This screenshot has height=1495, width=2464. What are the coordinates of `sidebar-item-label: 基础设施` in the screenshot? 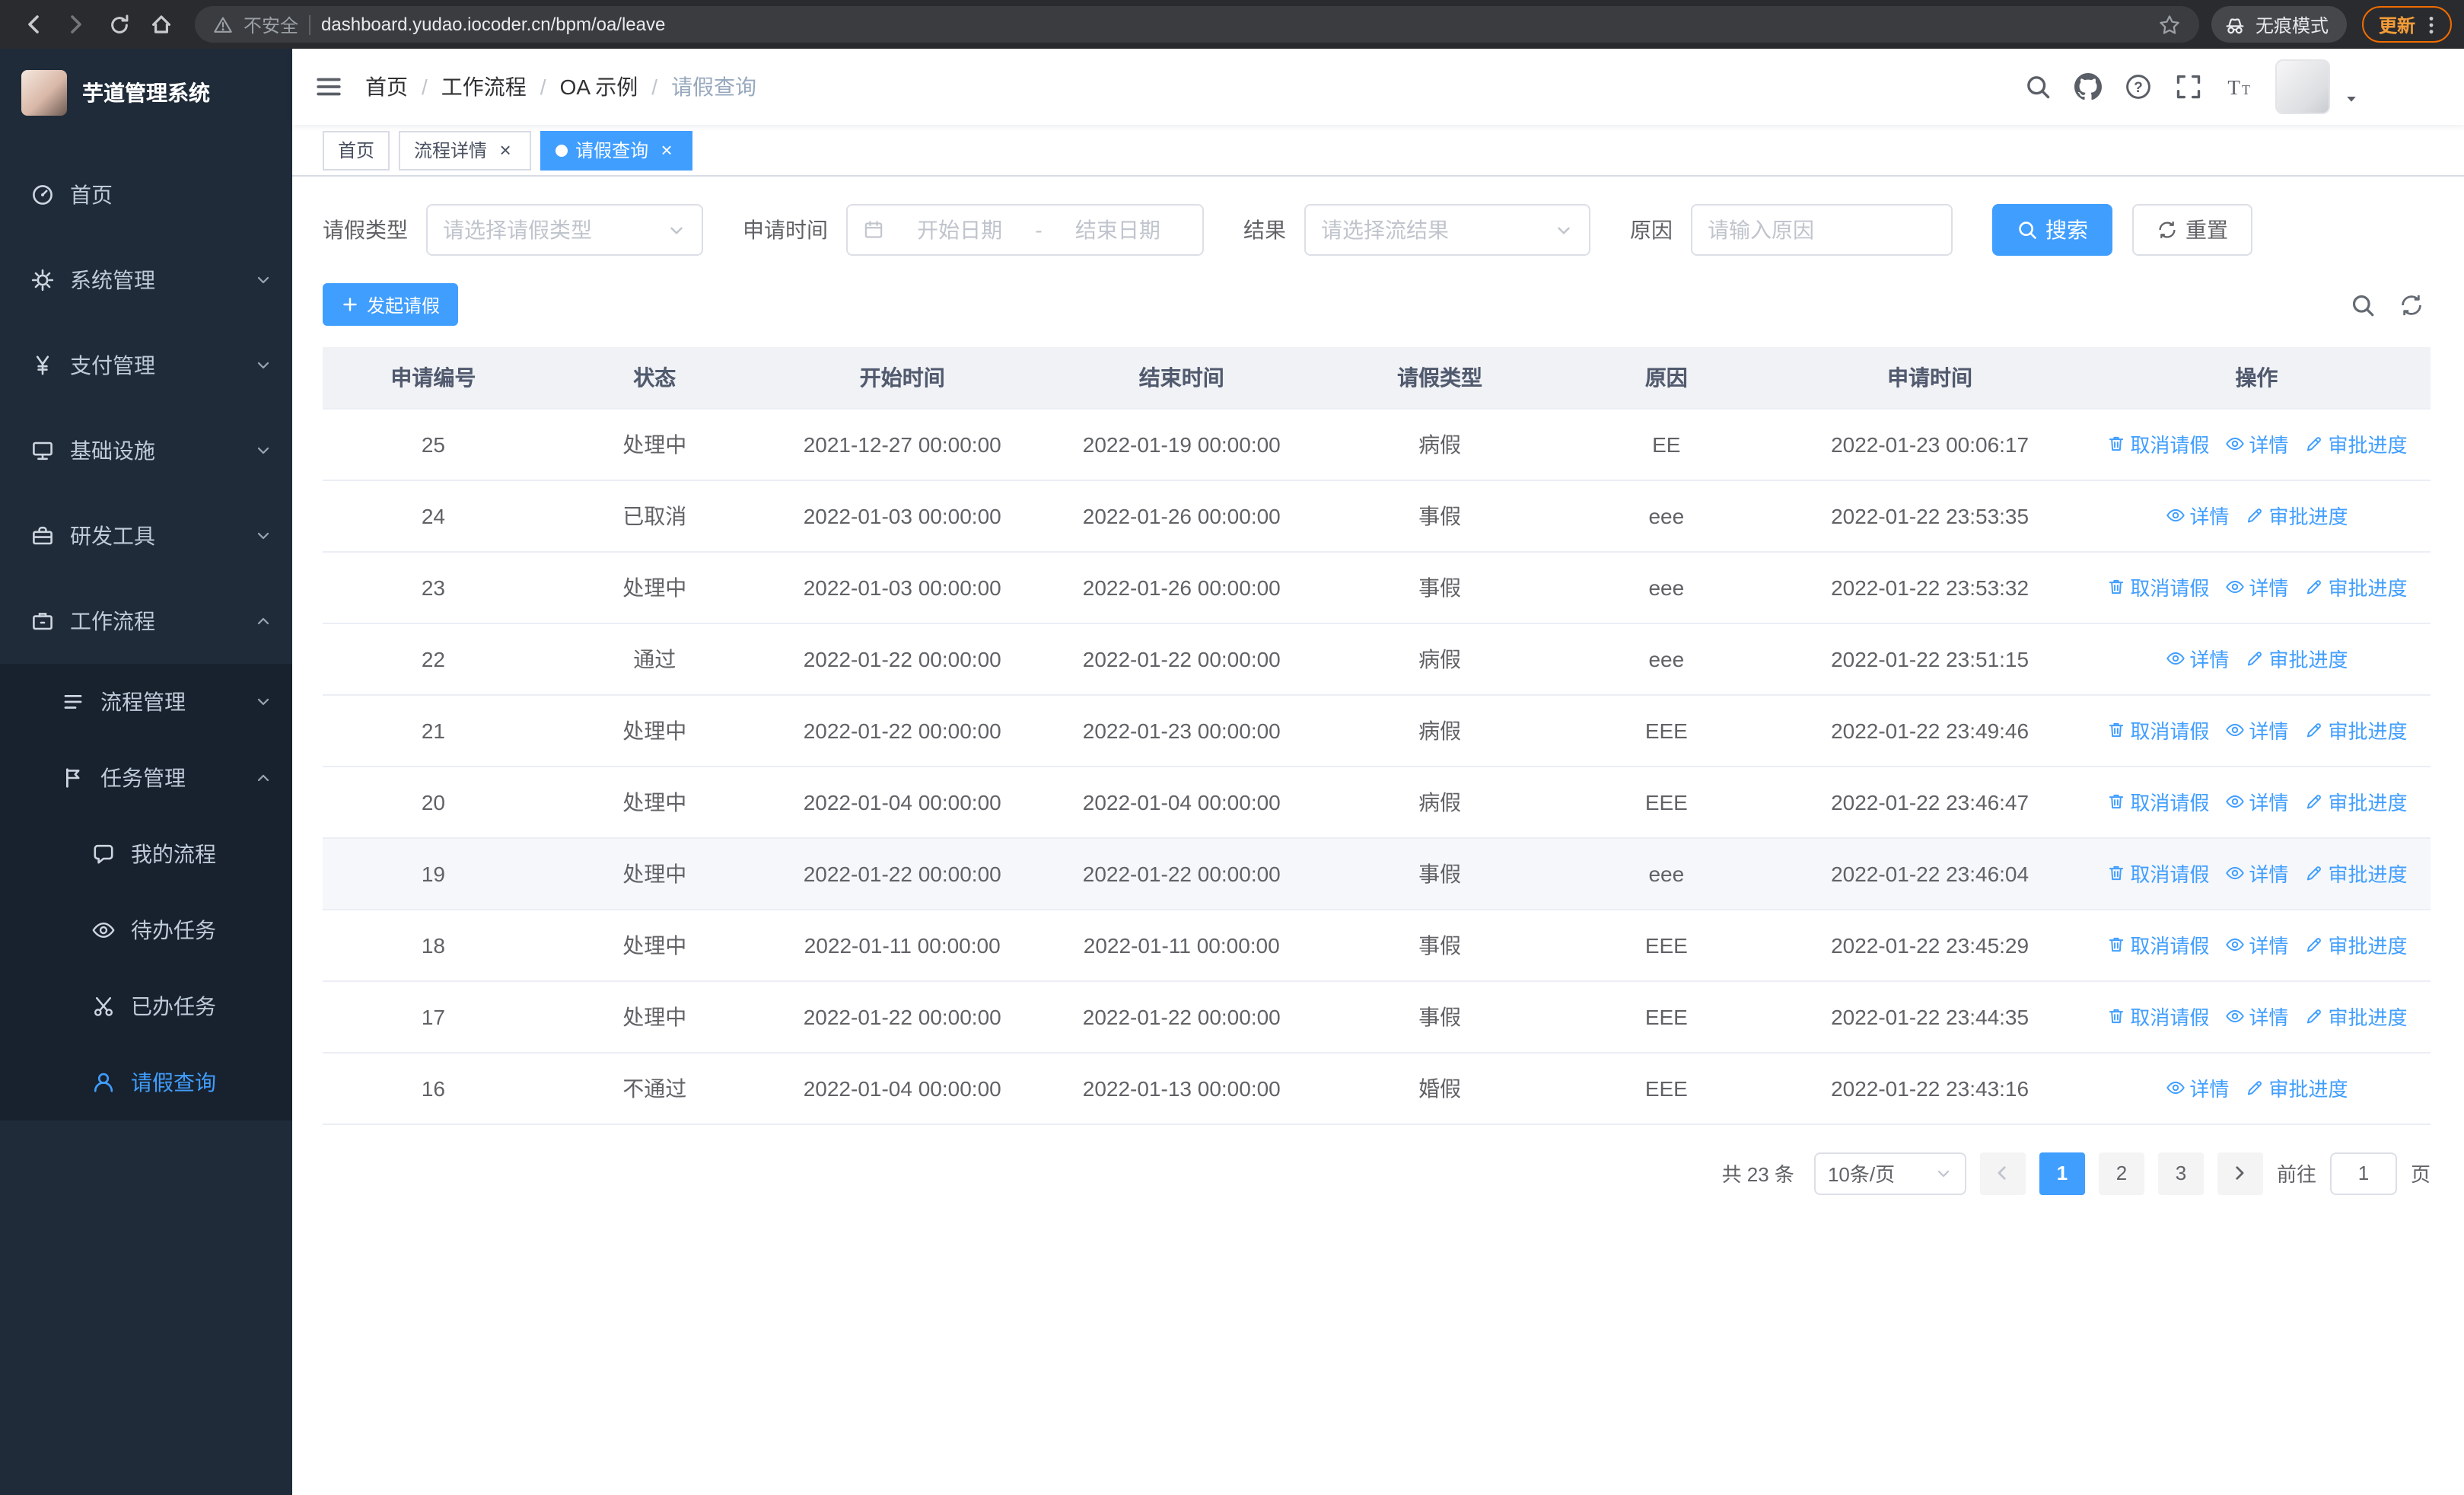 It's located at (112, 451).